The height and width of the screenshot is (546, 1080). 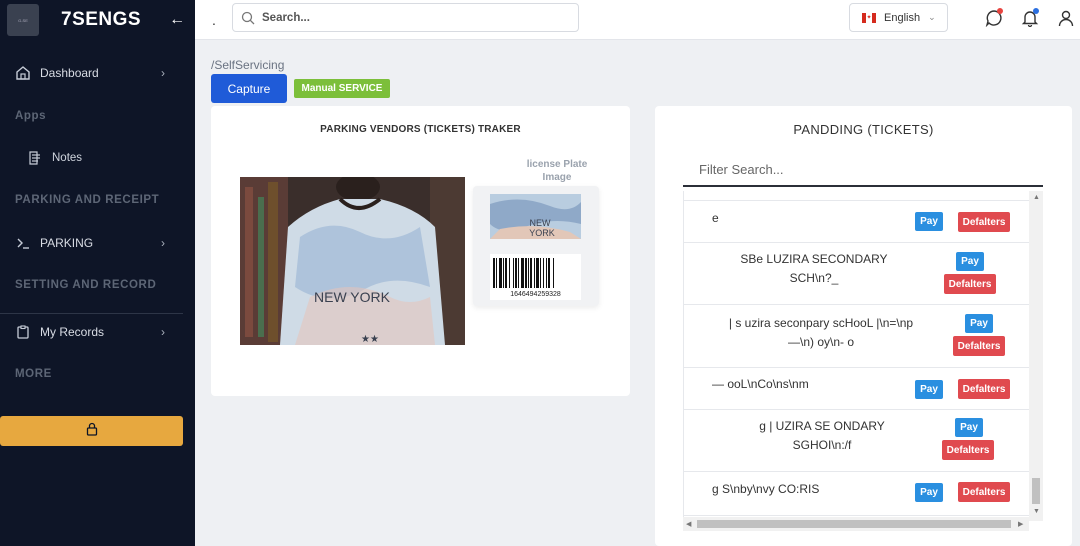 What do you see at coordinates (67, 243) in the screenshot?
I see `sidebar-item-label: PARKING` at bounding box center [67, 243].